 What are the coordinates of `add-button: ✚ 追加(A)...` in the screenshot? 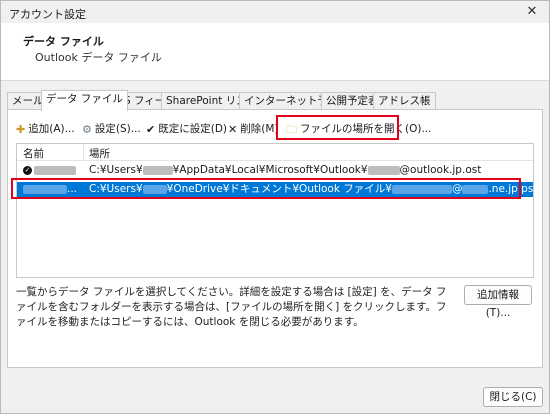 It's located at (45, 129).